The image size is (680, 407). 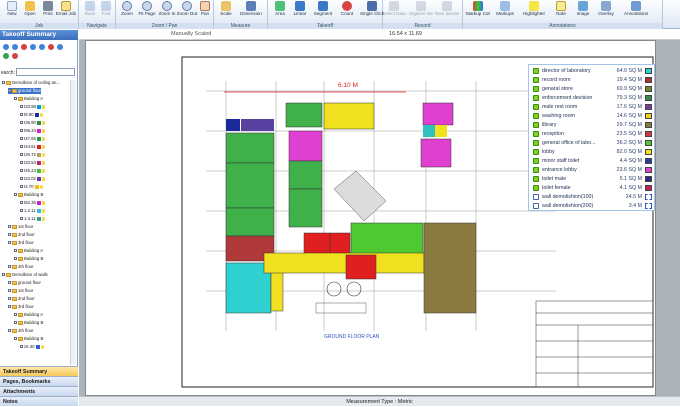 I want to click on linear-button: Linear, so click(x=300, y=11).